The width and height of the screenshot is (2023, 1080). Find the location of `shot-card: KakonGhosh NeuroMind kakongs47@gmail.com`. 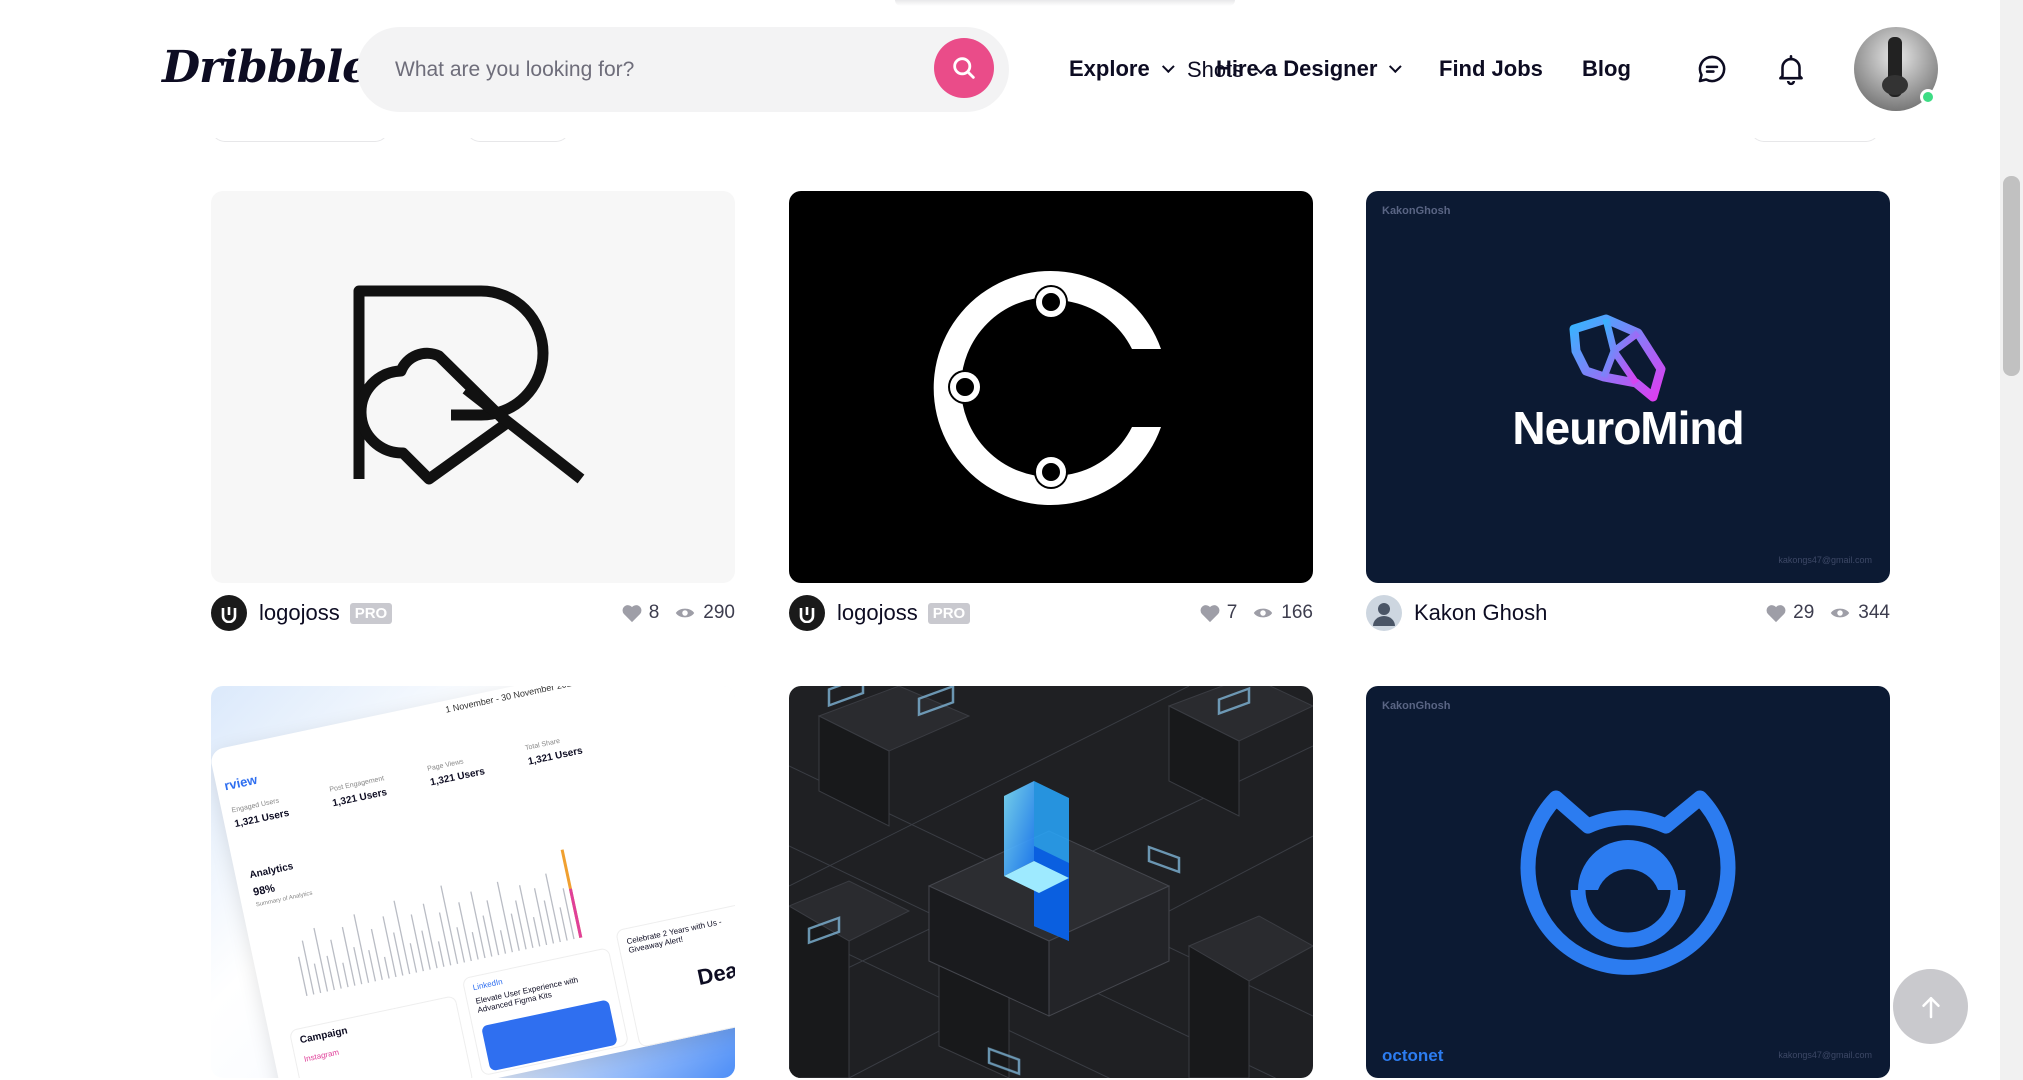

shot-card: KakonGhosh NeuroMind kakongs47@gmail.com is located at coordinates (1628, 387).